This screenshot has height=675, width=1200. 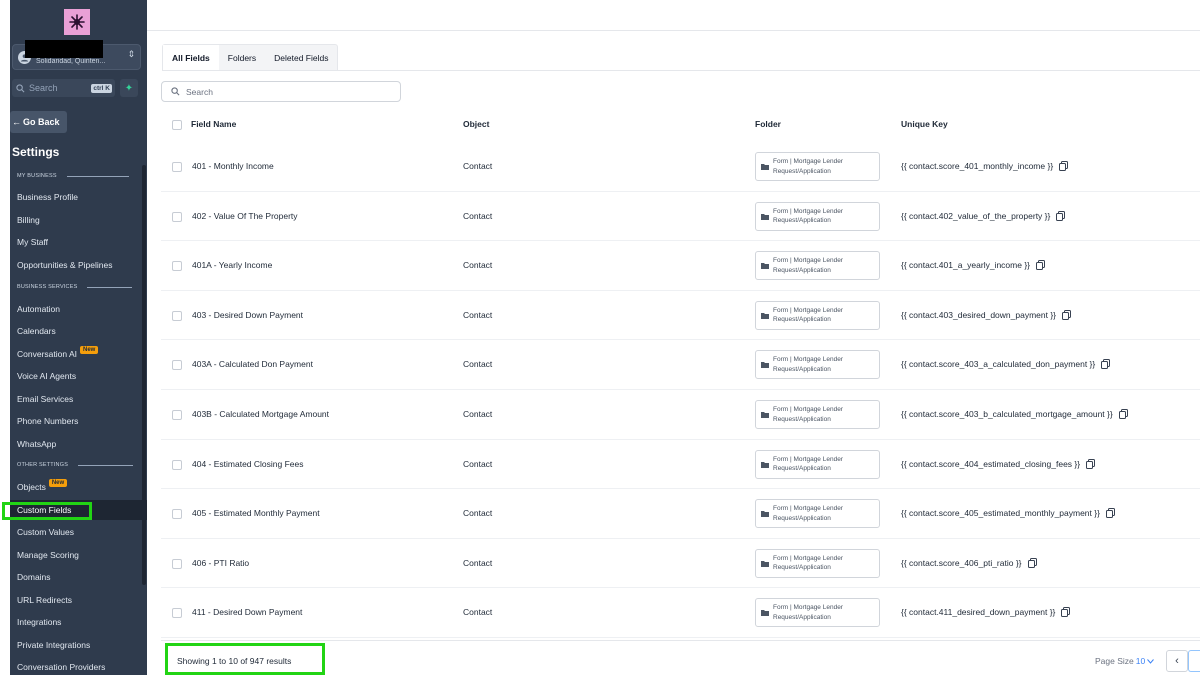 I want to click on sidebar-item-private-integrations: Private Integrations, so click(x=78, y=645).